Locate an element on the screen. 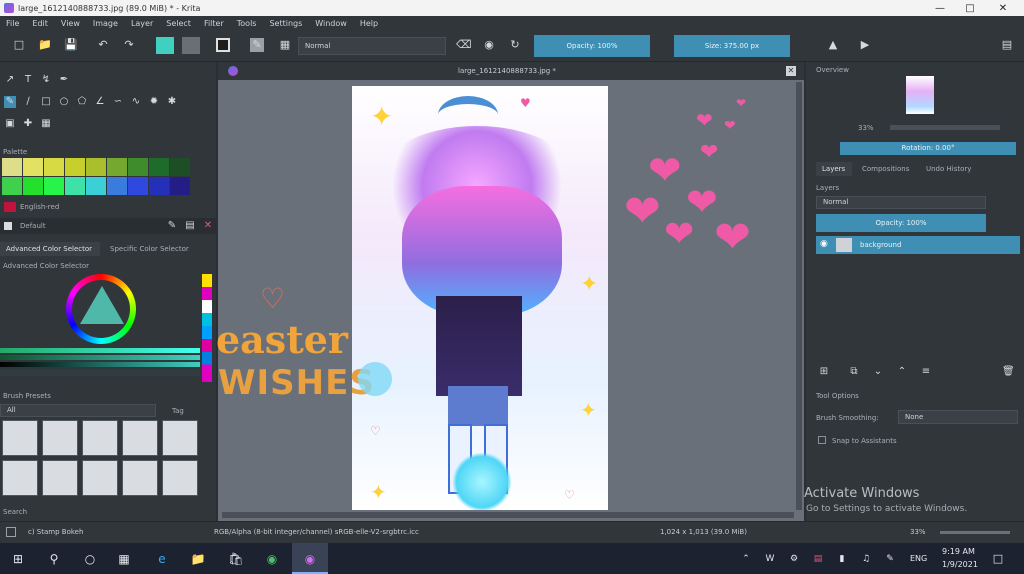 This screenshot has height=574, width=1024. transform-tool-icon: ▦ is located at coordinates (46, 124).